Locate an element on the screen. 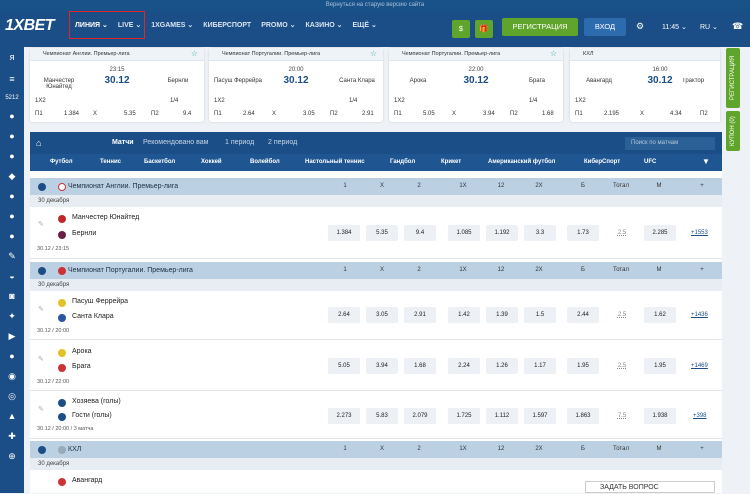  clock-time: 11:45 ⌄ is located at coordinates (674, 27).